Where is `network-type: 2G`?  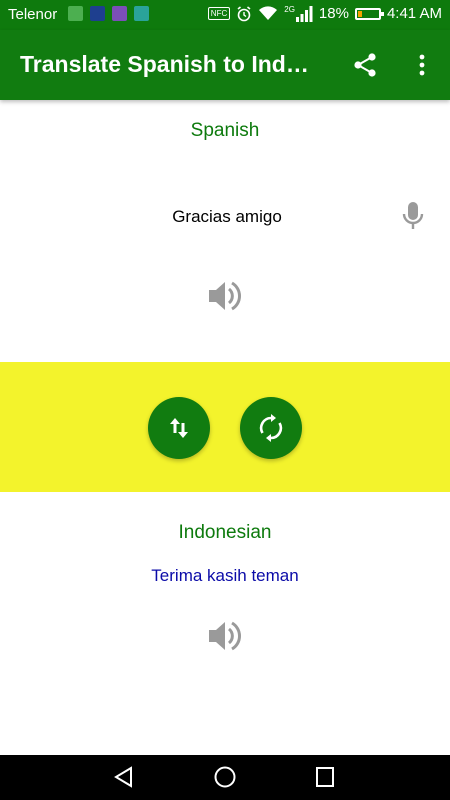
network-type: 2G is located at coordinates (289, 9).